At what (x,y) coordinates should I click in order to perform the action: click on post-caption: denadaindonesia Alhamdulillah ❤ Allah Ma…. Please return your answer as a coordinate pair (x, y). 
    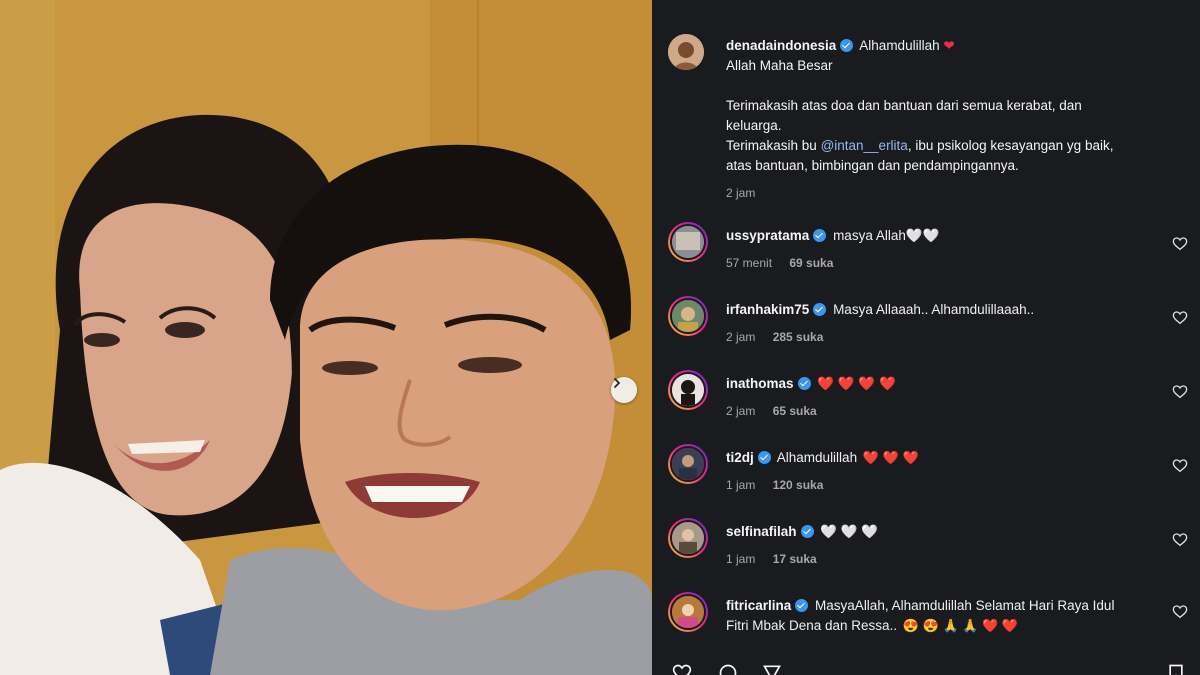
    Looking at the image, I should click on (928, 119).